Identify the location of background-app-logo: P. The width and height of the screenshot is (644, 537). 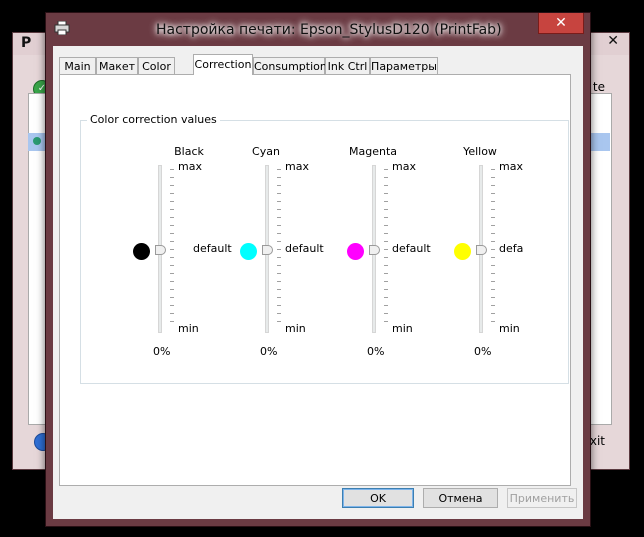
(26, 43).